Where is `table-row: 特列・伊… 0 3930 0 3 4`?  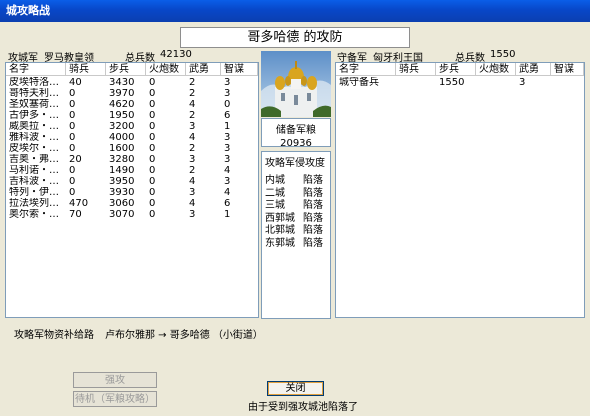 table-row: 特列・伊… 0 3930 0 3 4 is located at coordinates (132, 192).